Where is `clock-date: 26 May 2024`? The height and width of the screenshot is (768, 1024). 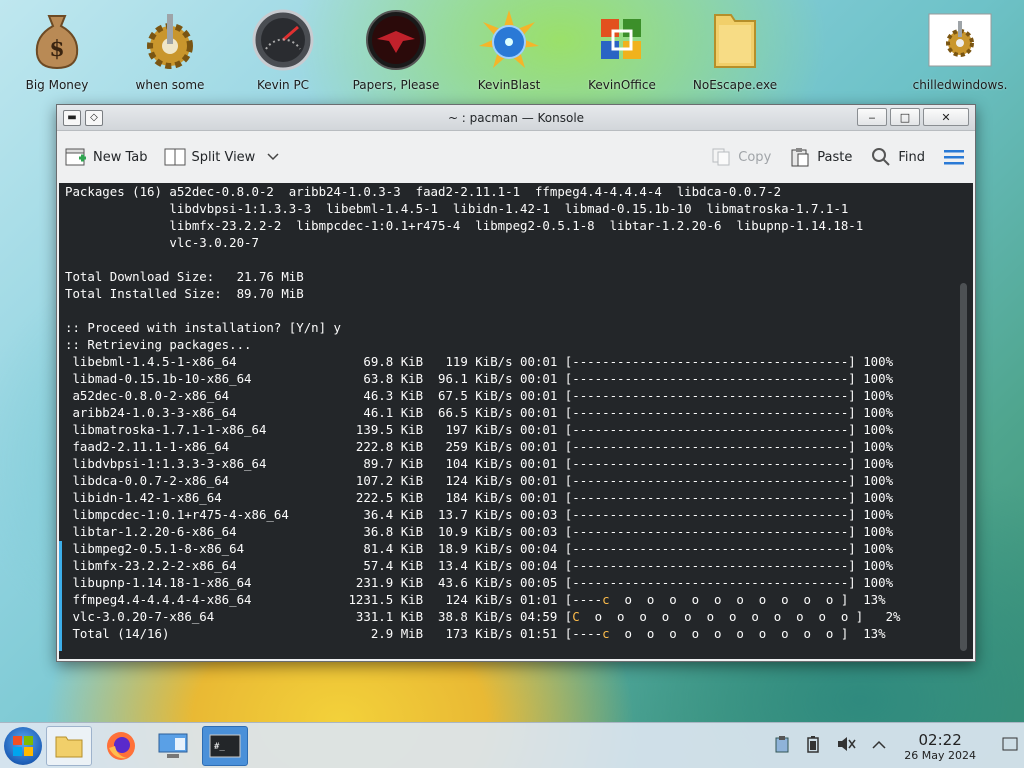
clock-date: 26 May 2024 is located at coordinates (940, 755).